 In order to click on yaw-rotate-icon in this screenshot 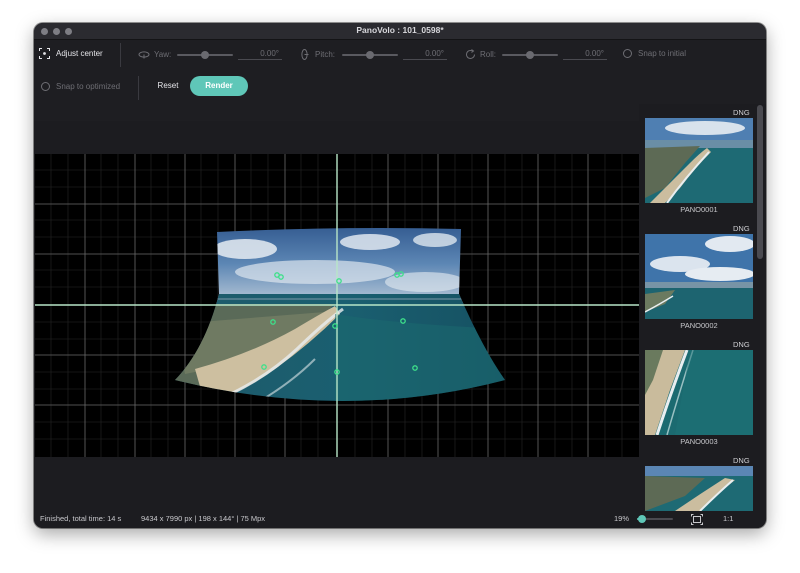, I will do `click(144, 55)`.